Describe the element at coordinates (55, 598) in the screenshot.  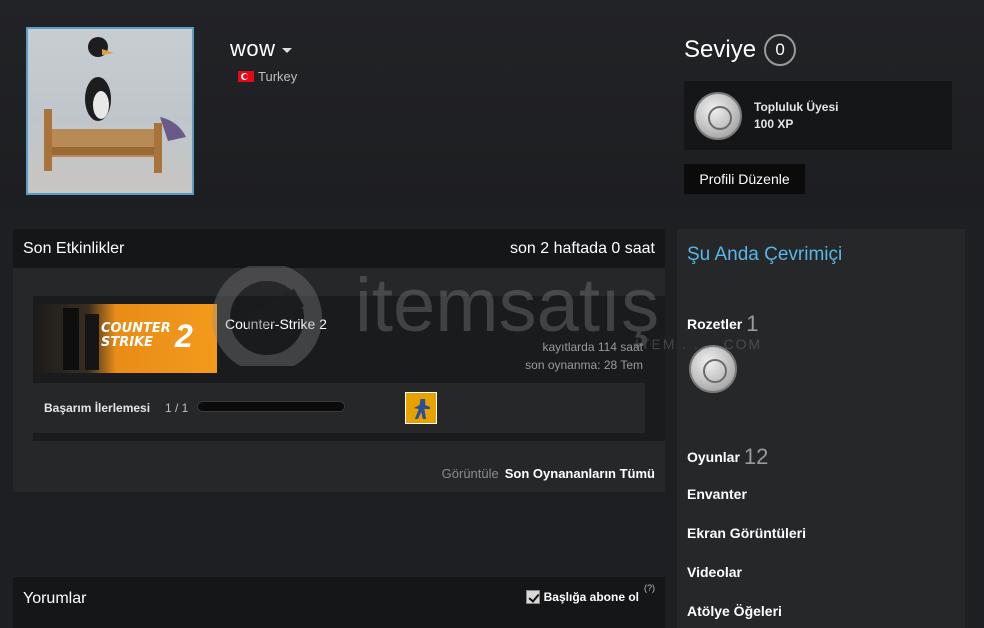
I see `comments-title: Yorumlar` at that location.